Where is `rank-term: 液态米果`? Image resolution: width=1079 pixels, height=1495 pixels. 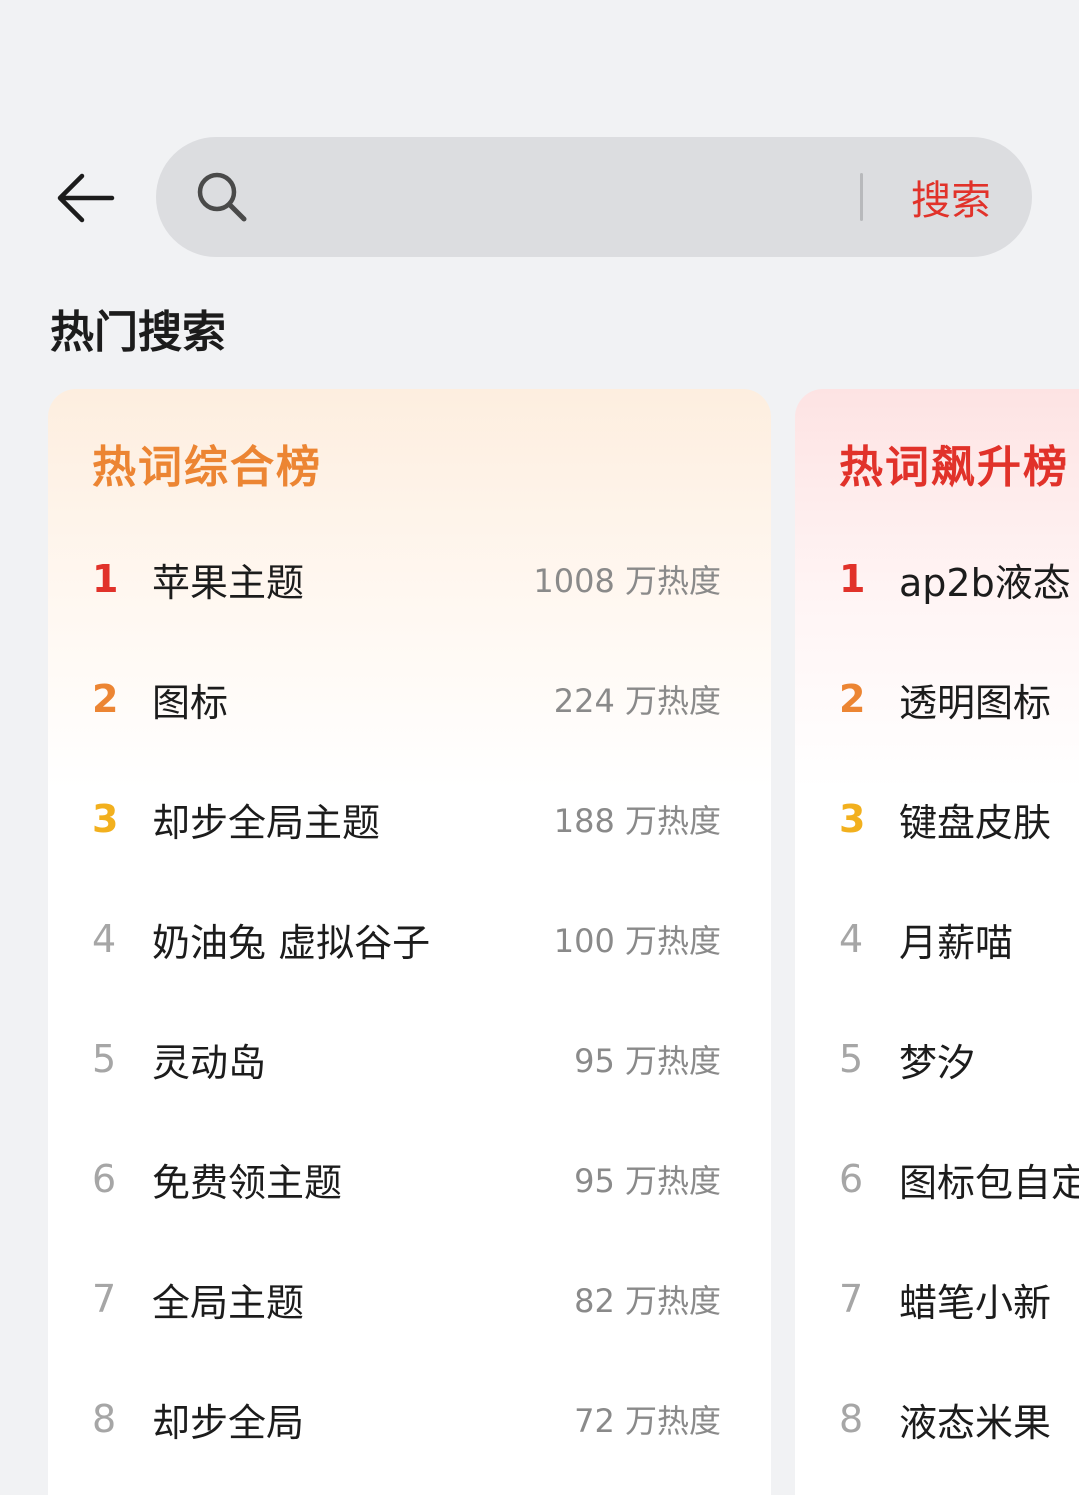 rank-term: 液态米果 is located at coordinates (975, 1422).